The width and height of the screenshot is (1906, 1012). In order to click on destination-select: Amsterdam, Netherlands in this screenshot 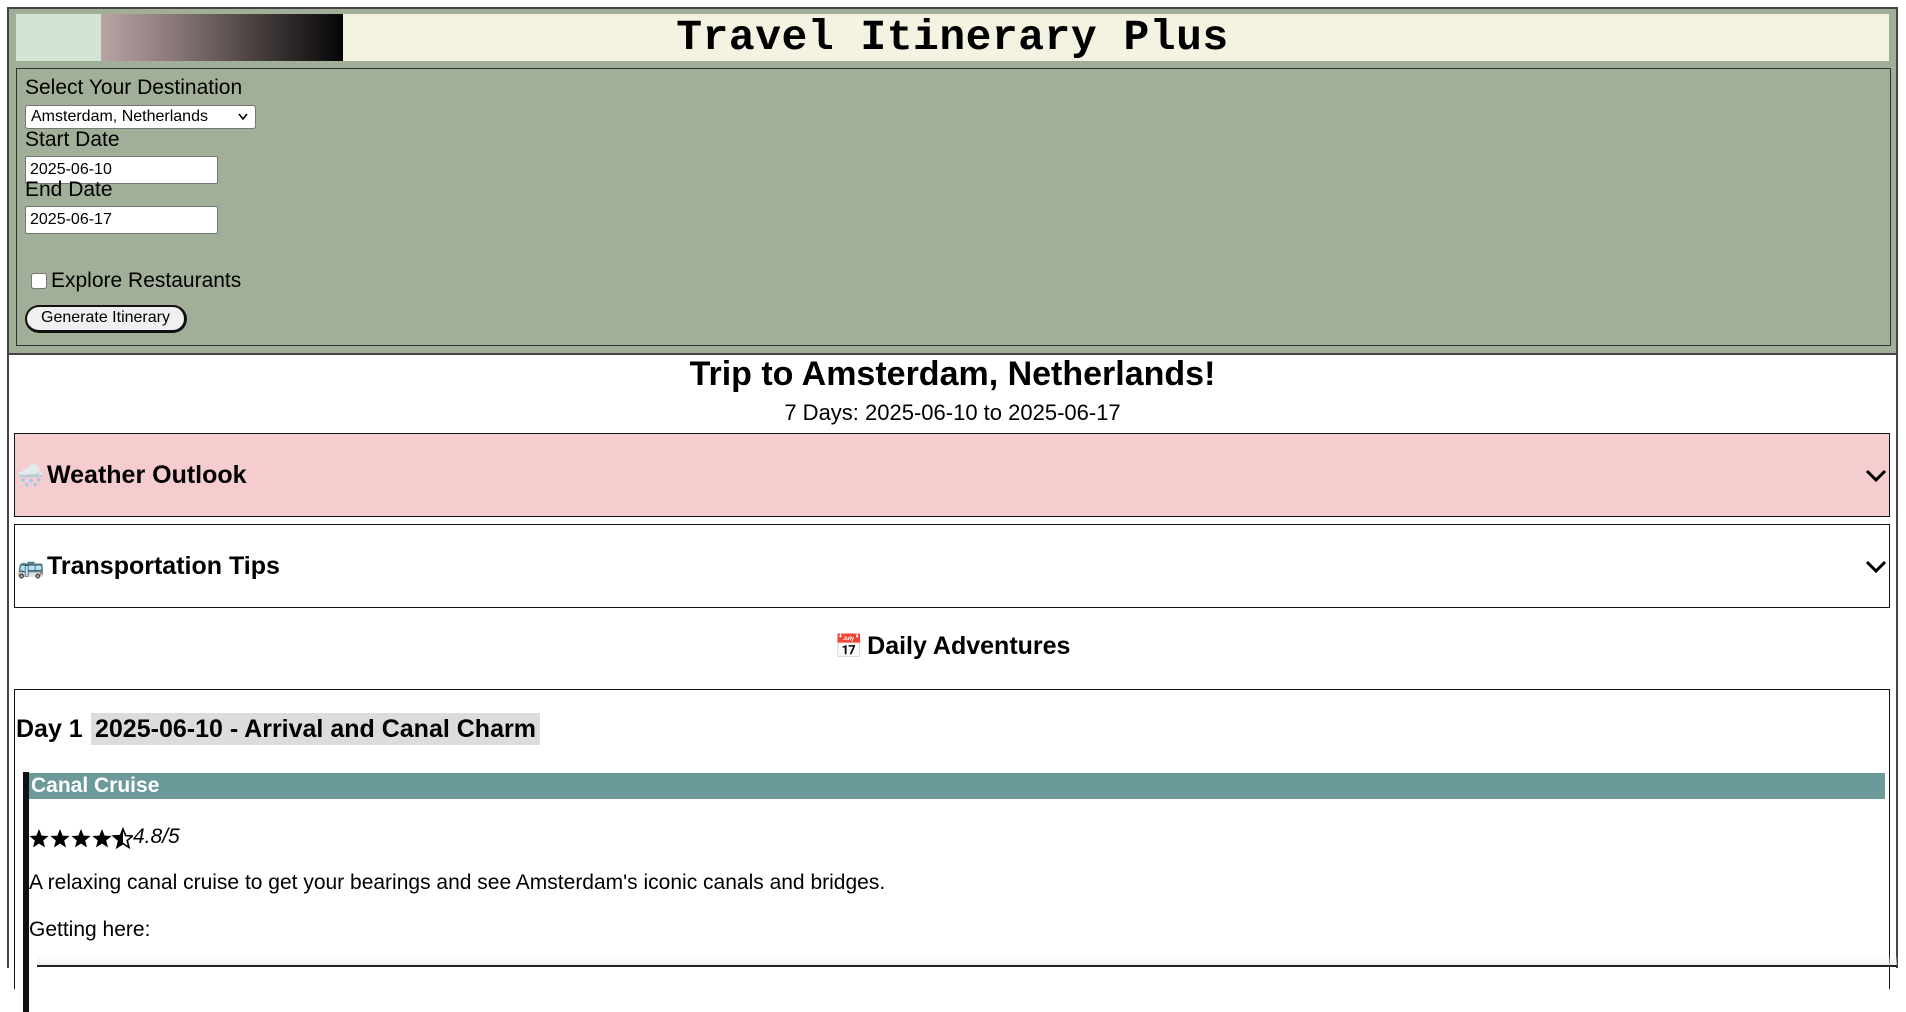, I will do `click(140, 117)`.